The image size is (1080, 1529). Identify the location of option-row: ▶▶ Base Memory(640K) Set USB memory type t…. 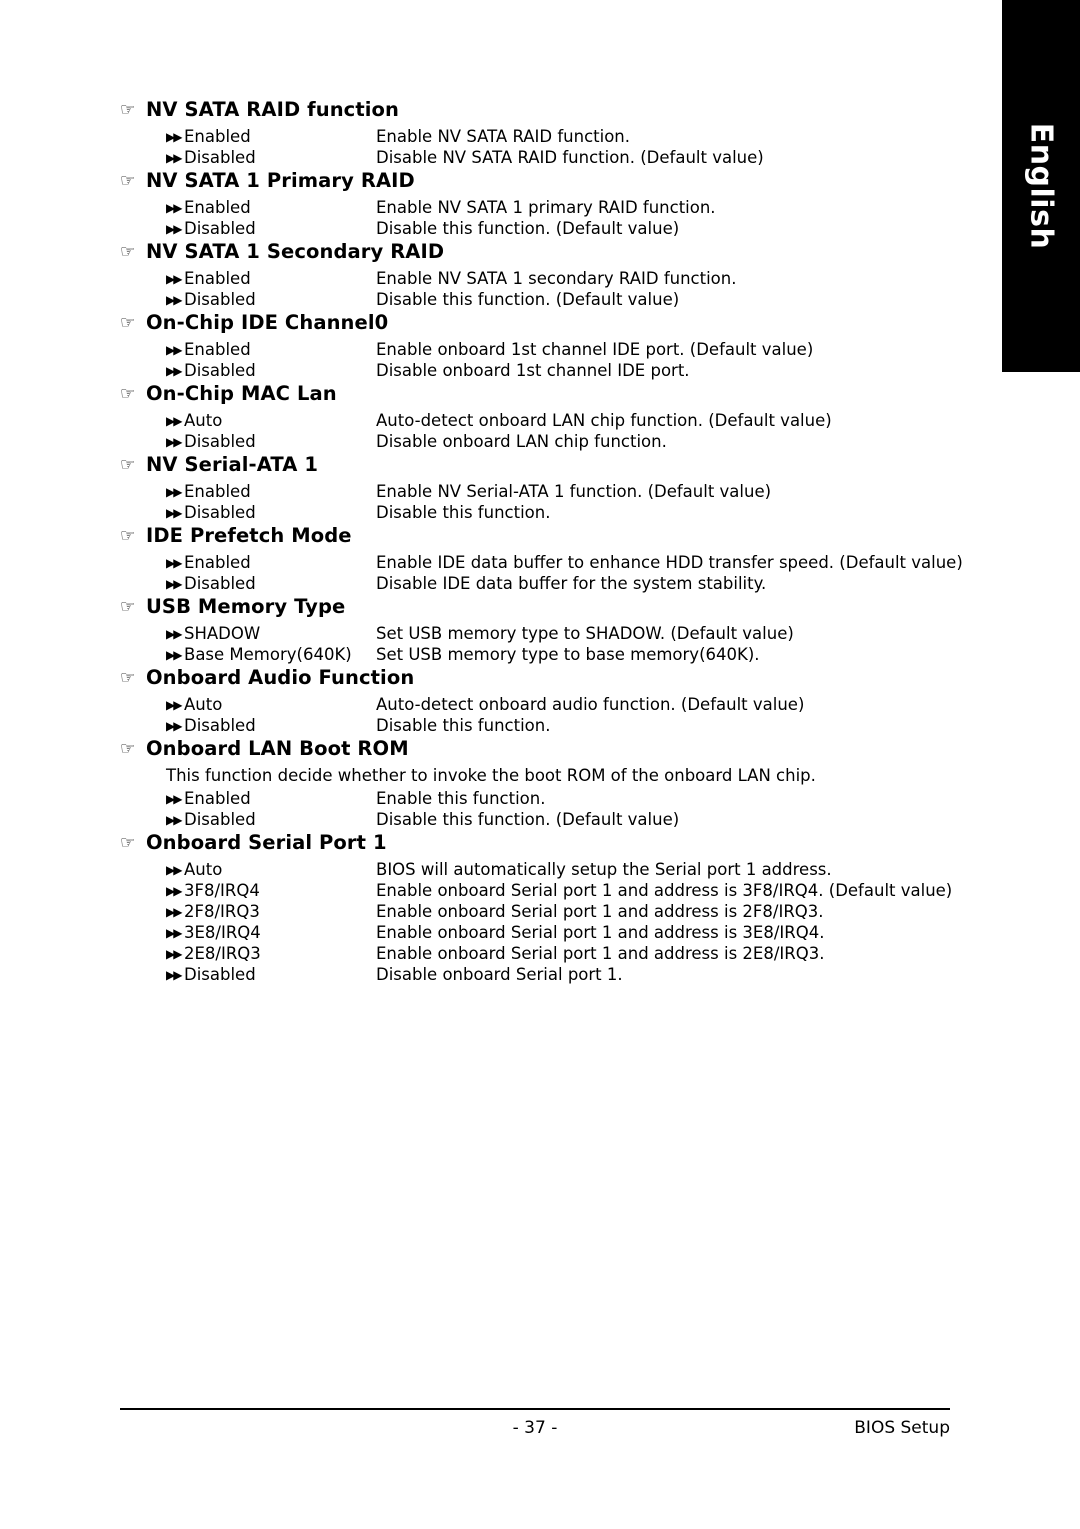
(573, 654).